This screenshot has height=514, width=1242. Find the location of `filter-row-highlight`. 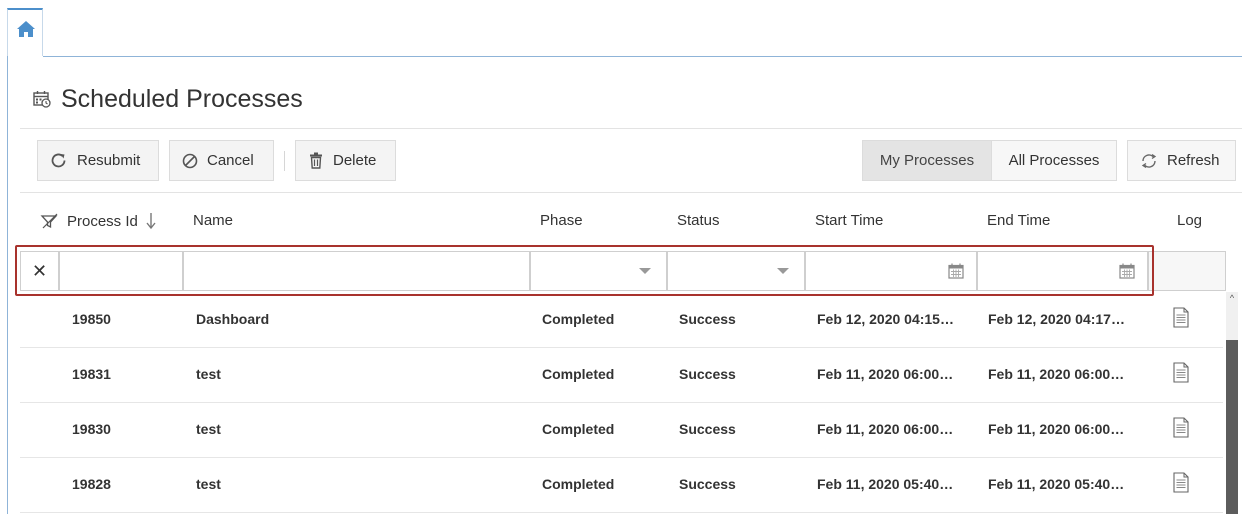

filter-row-highlight is located at coordinates (584, 270).